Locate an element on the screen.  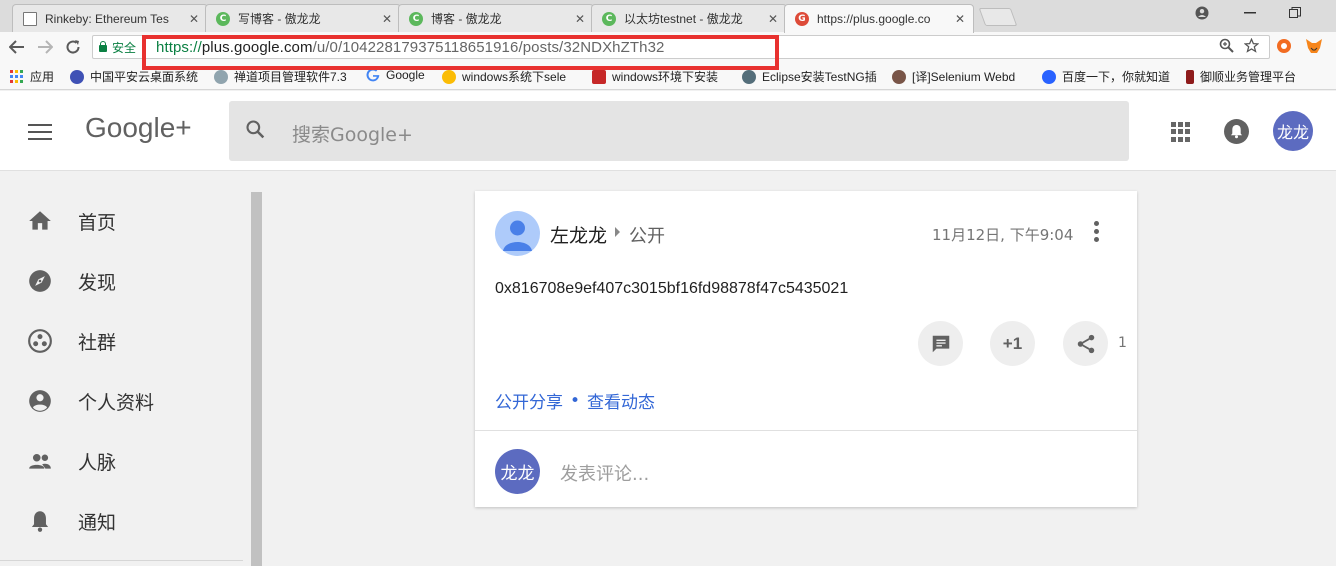
secure-indicator: 安全 is located at coordinates (114, 47).